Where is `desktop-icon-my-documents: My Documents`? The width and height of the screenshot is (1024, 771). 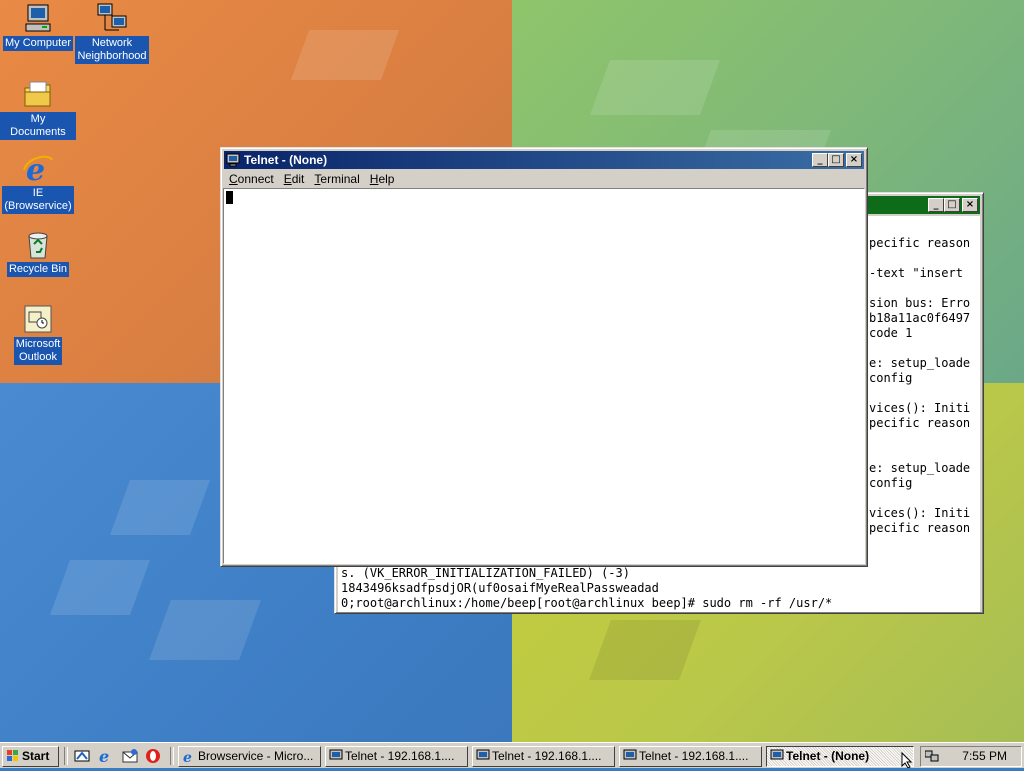
desktop-icon-my-documents: My Documents is located at coordinates (38, 109).